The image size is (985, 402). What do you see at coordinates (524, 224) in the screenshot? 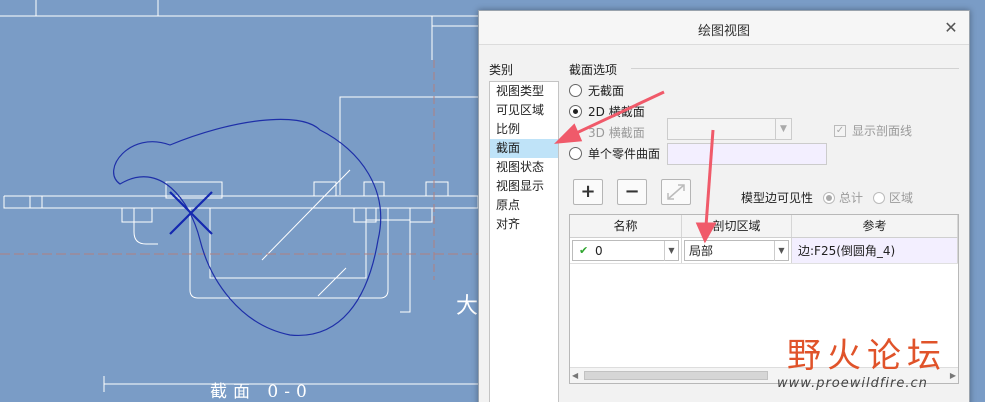
I see `category-item-alignment: 对齐` at bounding box center [524, 224].